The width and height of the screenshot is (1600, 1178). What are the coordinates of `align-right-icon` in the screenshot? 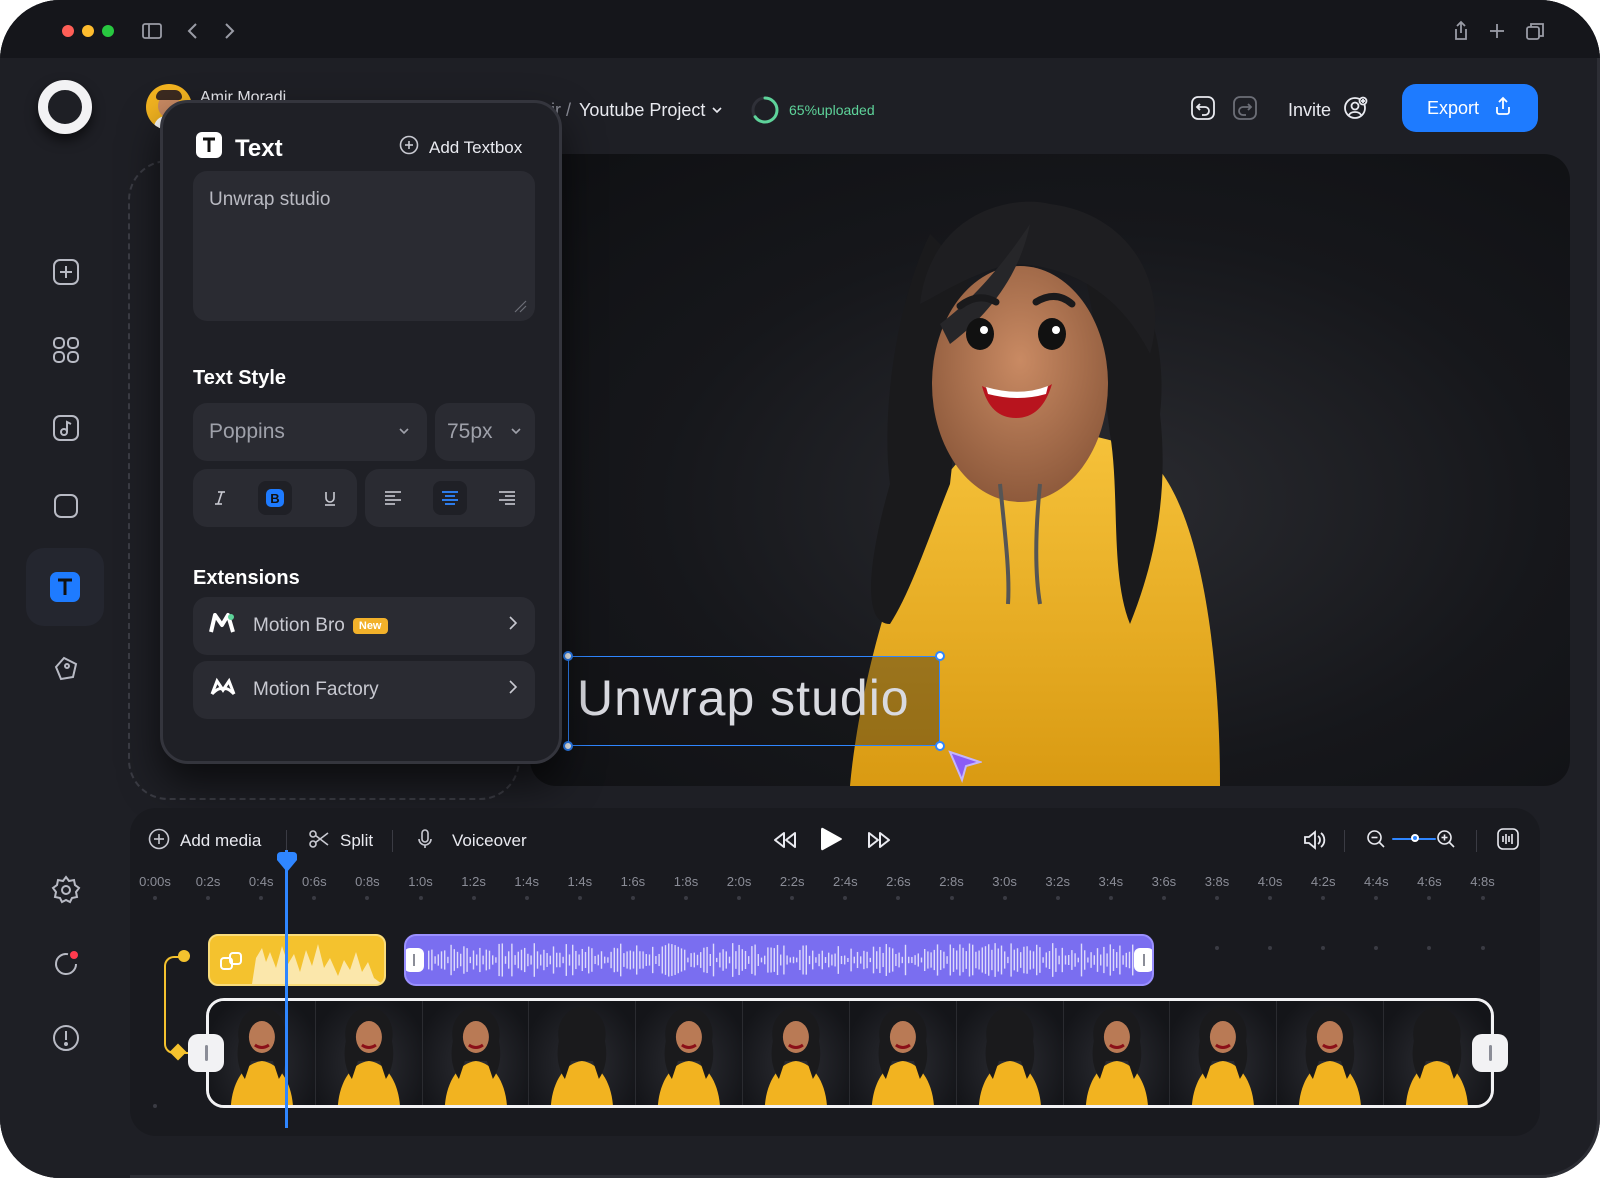 It's located at (507, 498).